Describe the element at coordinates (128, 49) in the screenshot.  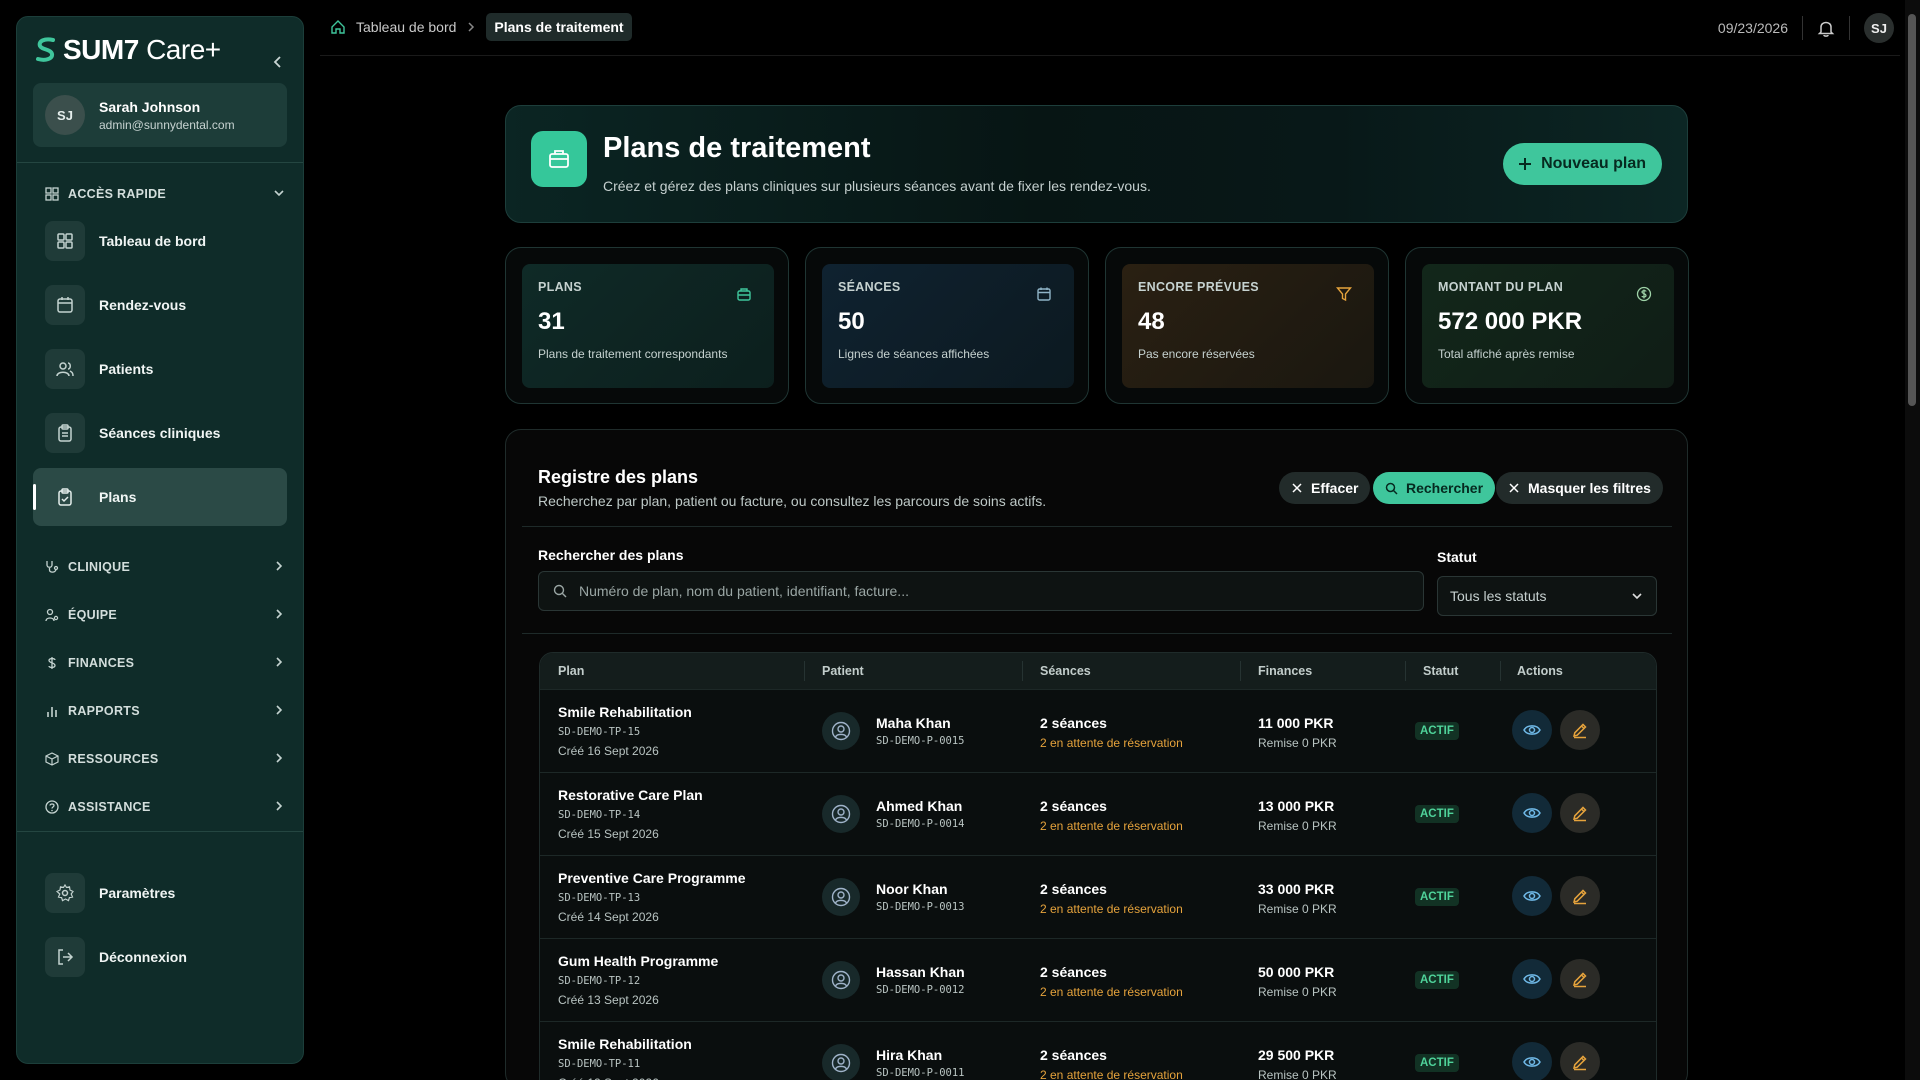
I see `brand-logo: SUM7 Care+` at that location.